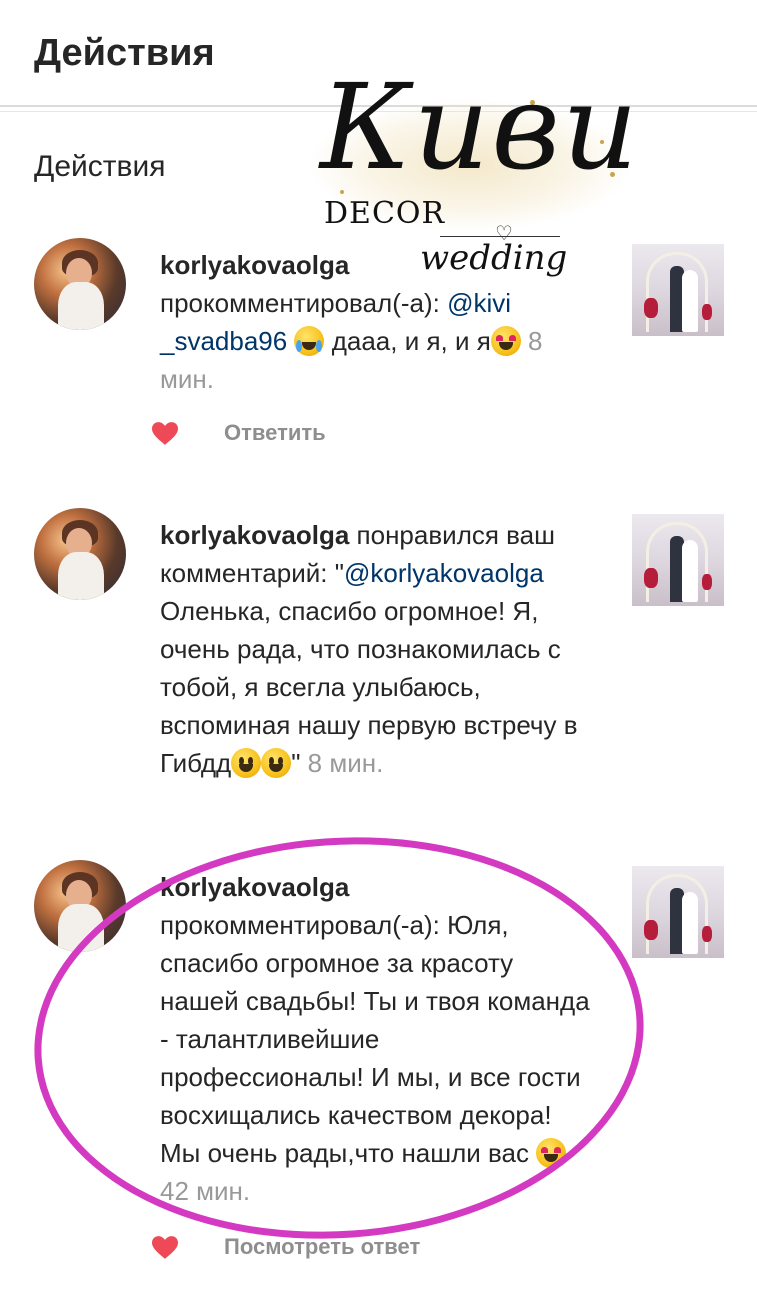 The height and width of the screenshot is (1304, 757). What do you see at coordinates (275, 433) in the screenshot?
I see `reply-button: Ответить` at bounding box center [275, 433].